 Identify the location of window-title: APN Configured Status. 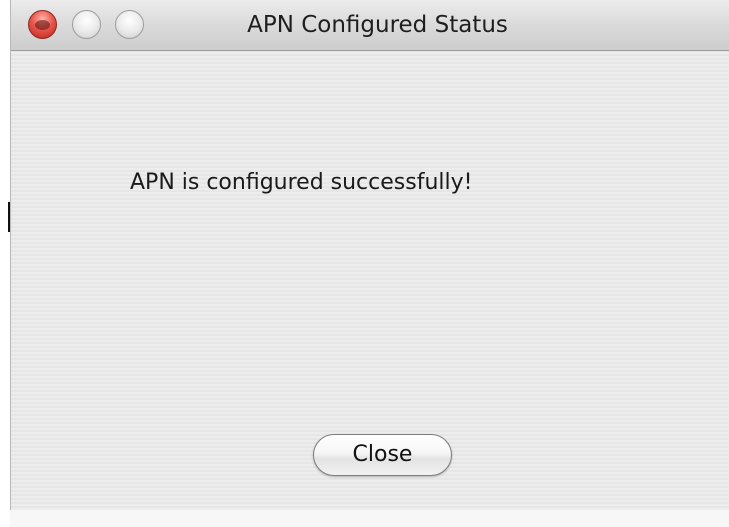
(377, 25).